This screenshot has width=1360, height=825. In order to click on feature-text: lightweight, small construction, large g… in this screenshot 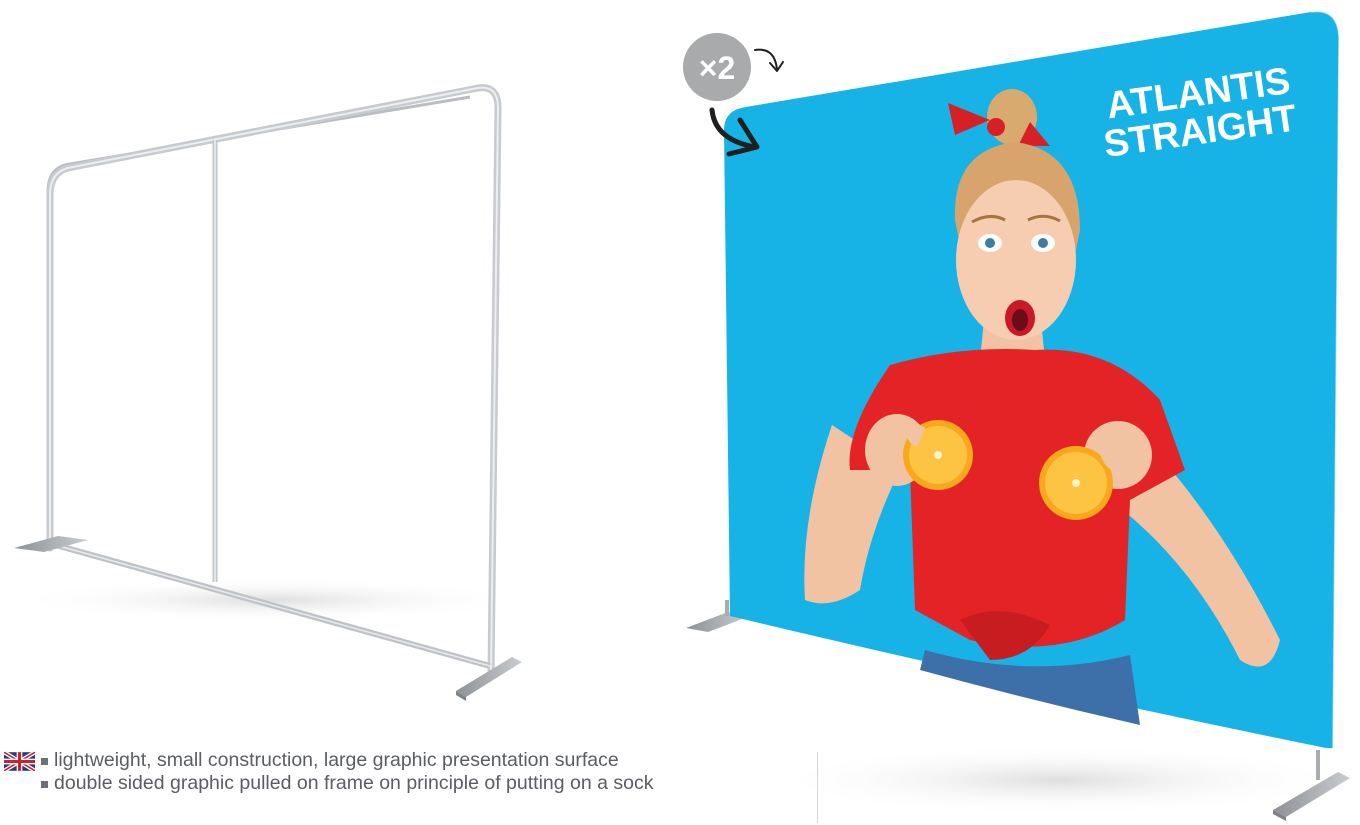, I will do `click(336, 760)`.